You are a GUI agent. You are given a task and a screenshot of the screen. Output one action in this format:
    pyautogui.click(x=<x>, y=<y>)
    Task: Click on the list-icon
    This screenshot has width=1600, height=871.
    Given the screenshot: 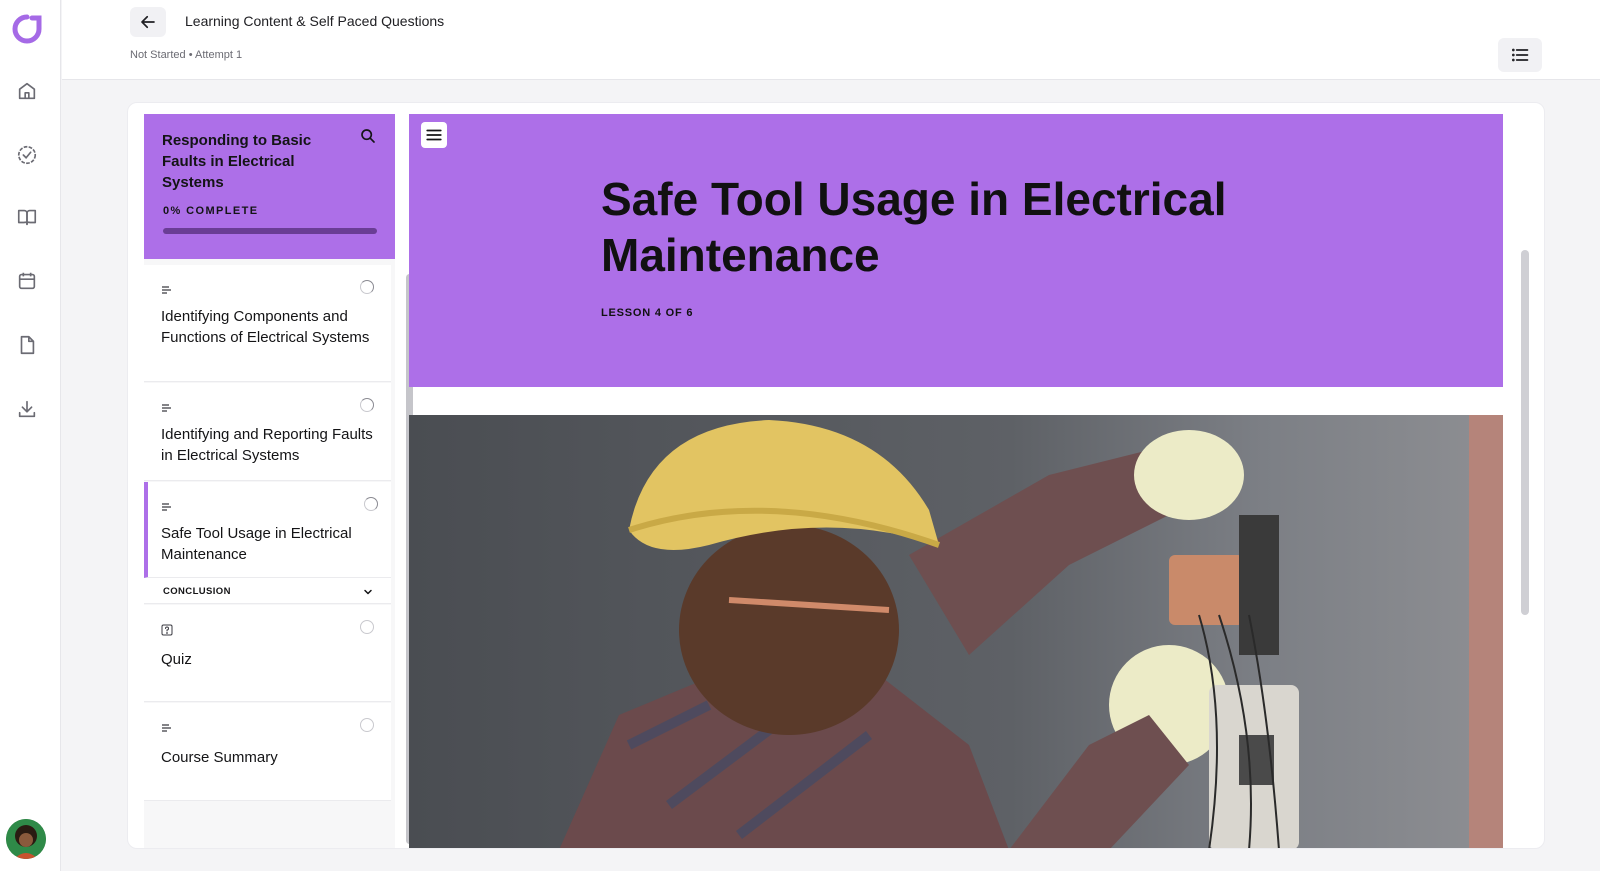 What is the action you would take?
    pyautogui.click(x=1520, y=55)
    